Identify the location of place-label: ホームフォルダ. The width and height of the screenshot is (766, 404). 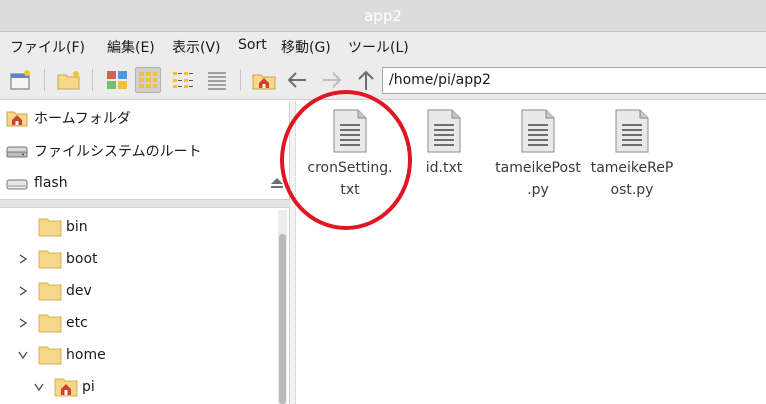
(82, 119).